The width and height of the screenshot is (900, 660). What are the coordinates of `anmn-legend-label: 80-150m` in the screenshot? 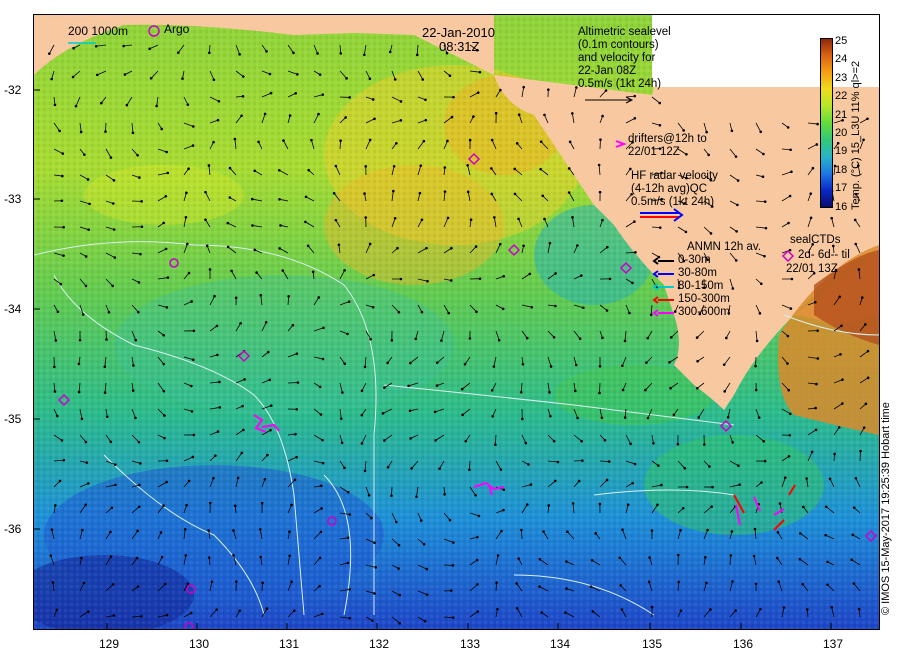 It's located at (701, 286).